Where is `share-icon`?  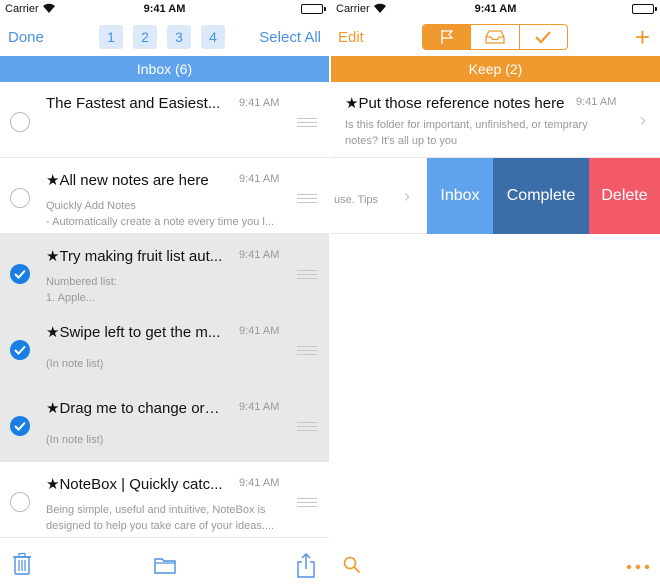 share-icon is located at coordinates (306, 565).